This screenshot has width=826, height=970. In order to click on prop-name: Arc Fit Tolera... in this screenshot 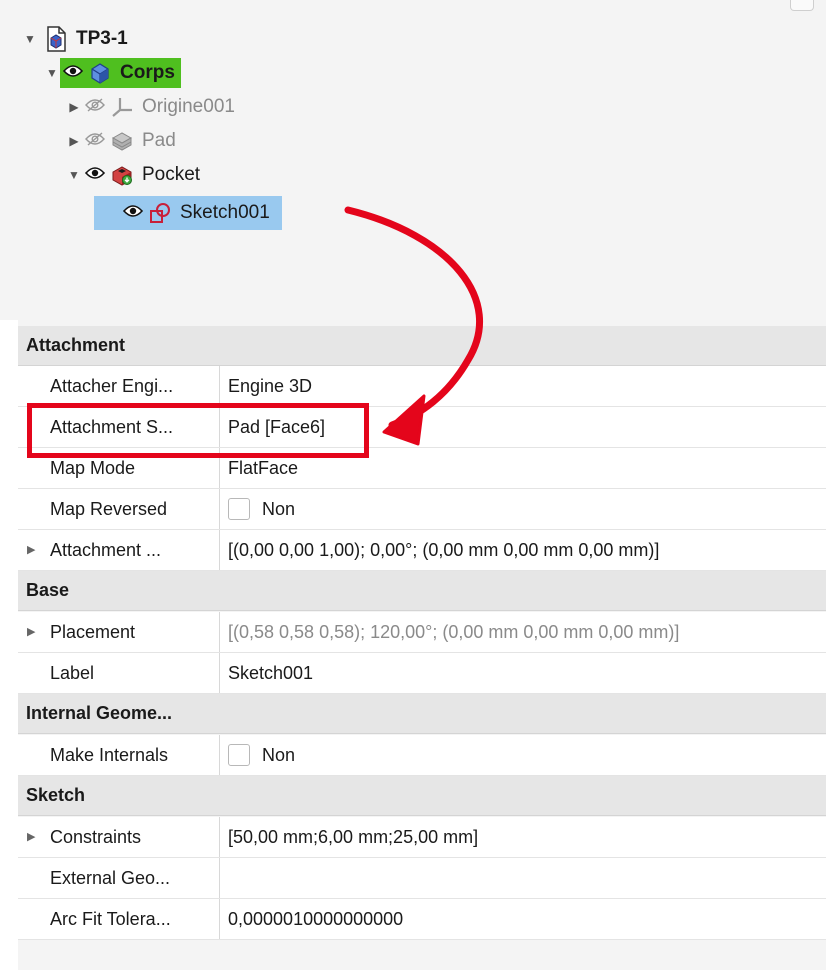, I will do `click(119, 919)`.